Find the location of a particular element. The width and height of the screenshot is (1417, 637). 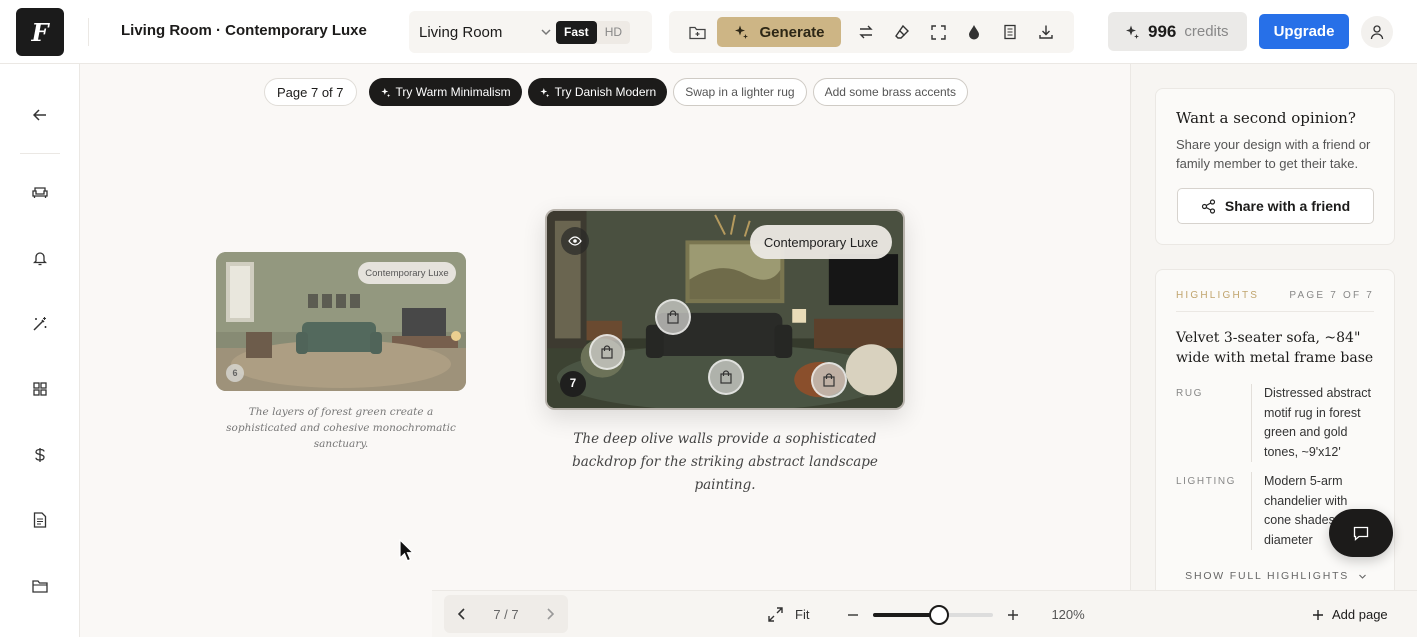

project-title: Living Room · Contemporary Luxe is located at coordinates (244, 30).